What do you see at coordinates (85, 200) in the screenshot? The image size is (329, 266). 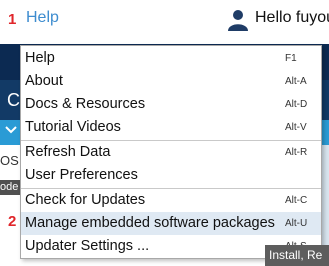 I see `menu-item-label: Check for Updates` at bounding box center [85, 200].